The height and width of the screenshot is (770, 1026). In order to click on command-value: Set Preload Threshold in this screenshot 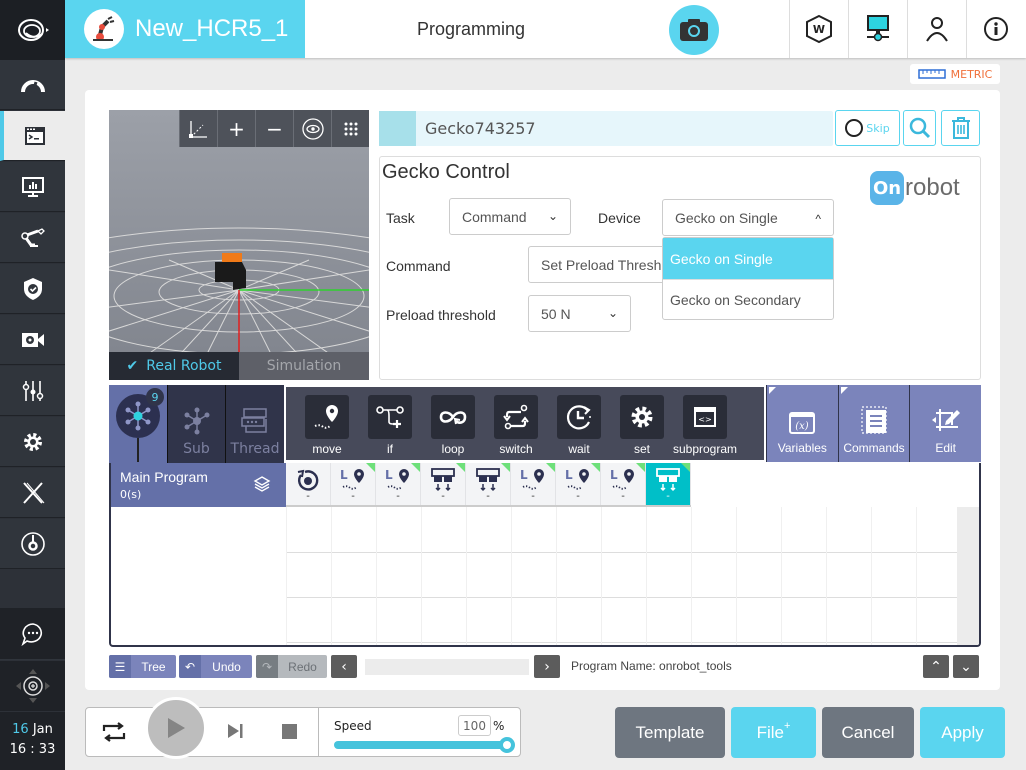, I will do `click(604, 264)`.